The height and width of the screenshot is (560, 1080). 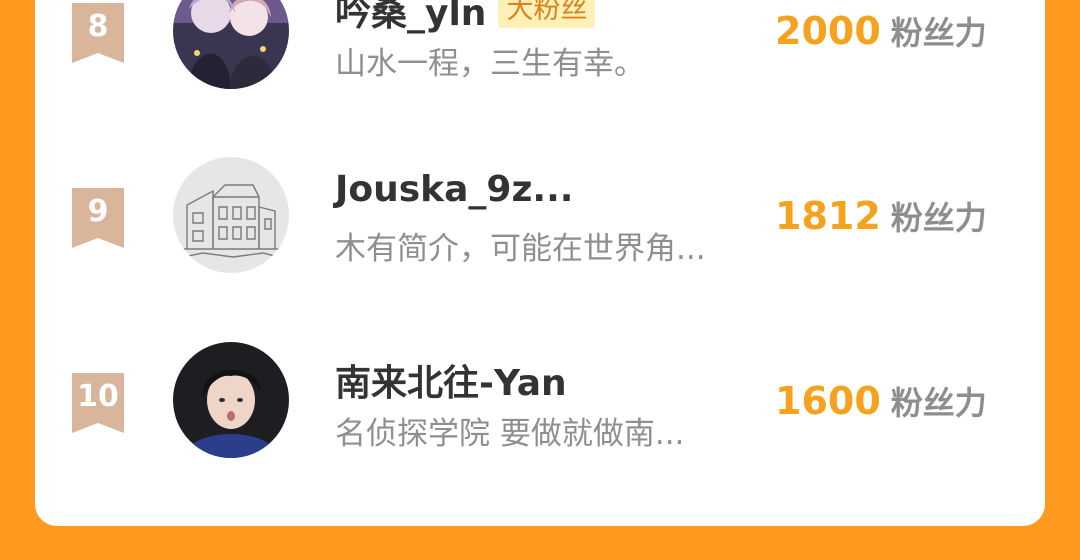 I want to click on anime-couple-avatar-icon, so click(x=231, y=44).